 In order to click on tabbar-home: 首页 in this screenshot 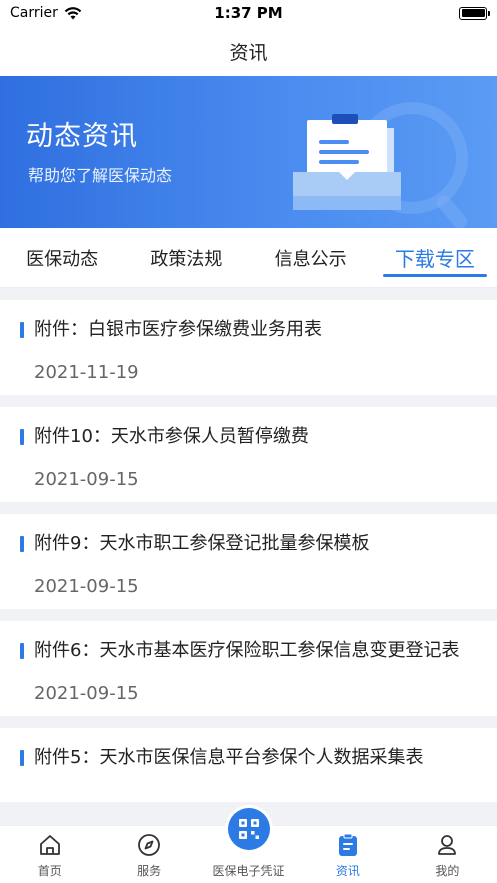, I will do `click(49, 854)`.